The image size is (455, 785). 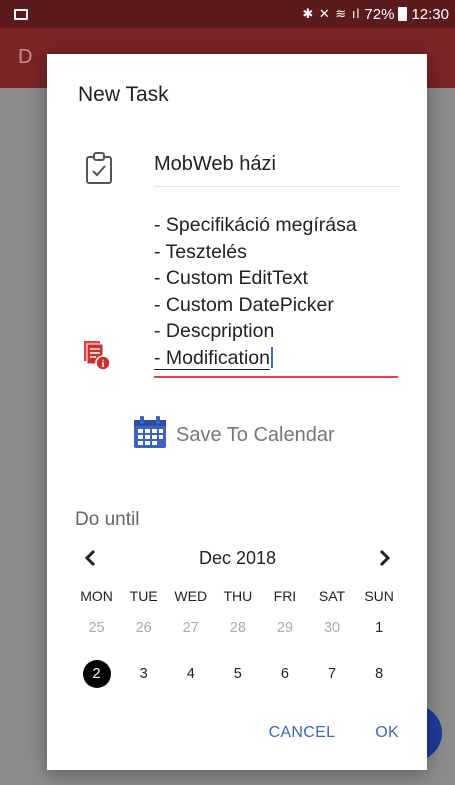 I want to click on weekday-label: WED, so click(x=191, y=596).